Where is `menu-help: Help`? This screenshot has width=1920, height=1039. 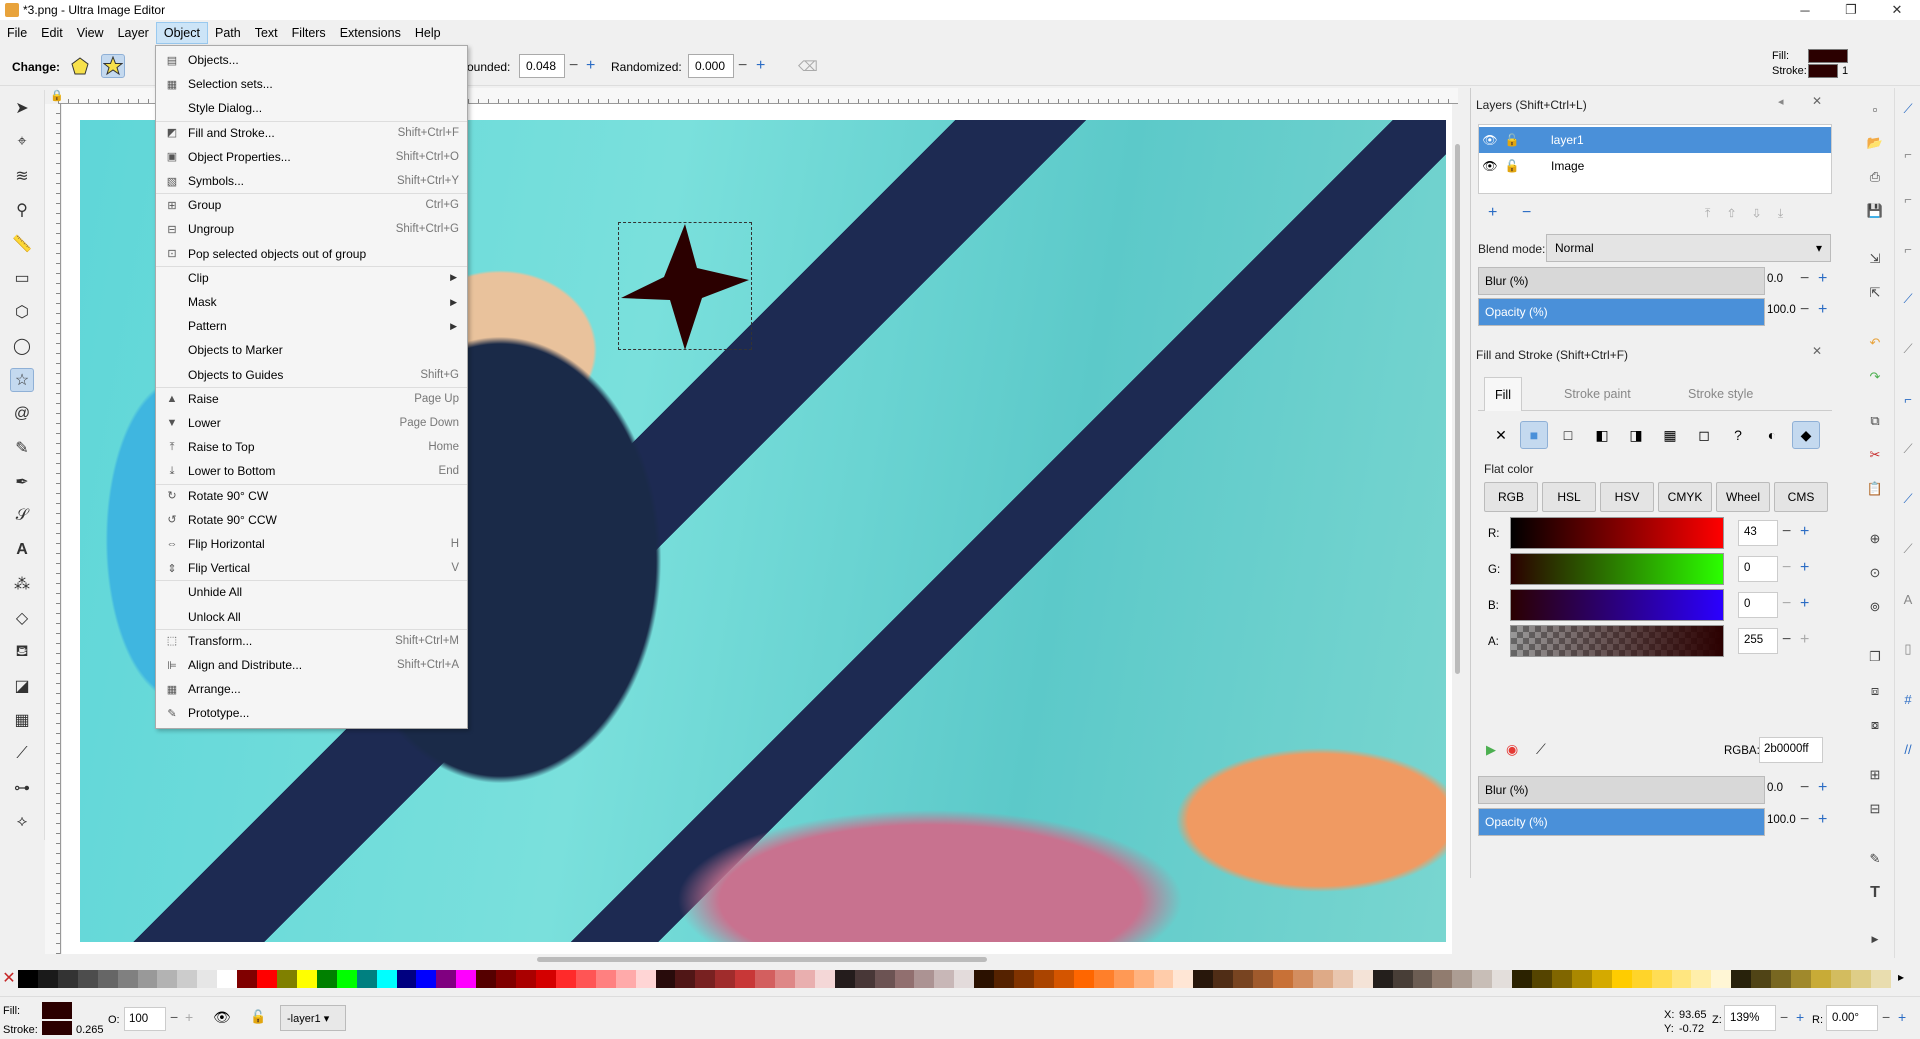 menu-help: Help is located at coordinates (428, 33).